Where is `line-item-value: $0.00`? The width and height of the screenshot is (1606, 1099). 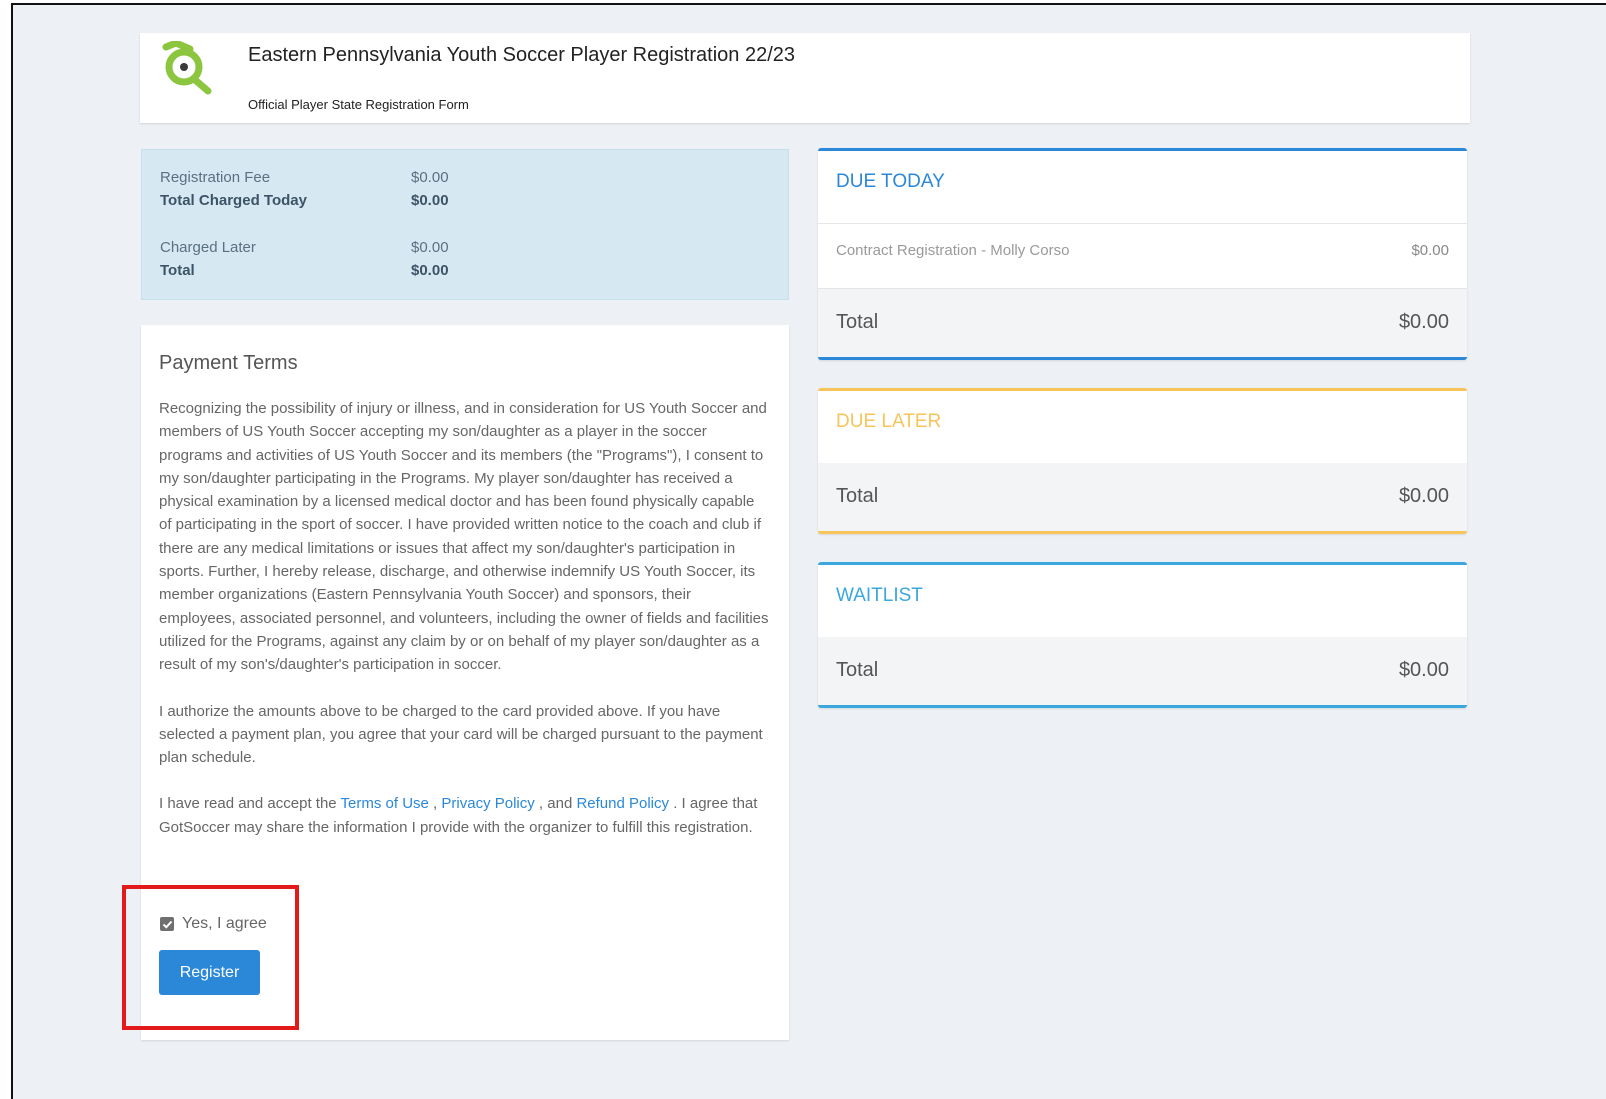 line-item-value: $0.00 is located at coordinates (1430, 250).